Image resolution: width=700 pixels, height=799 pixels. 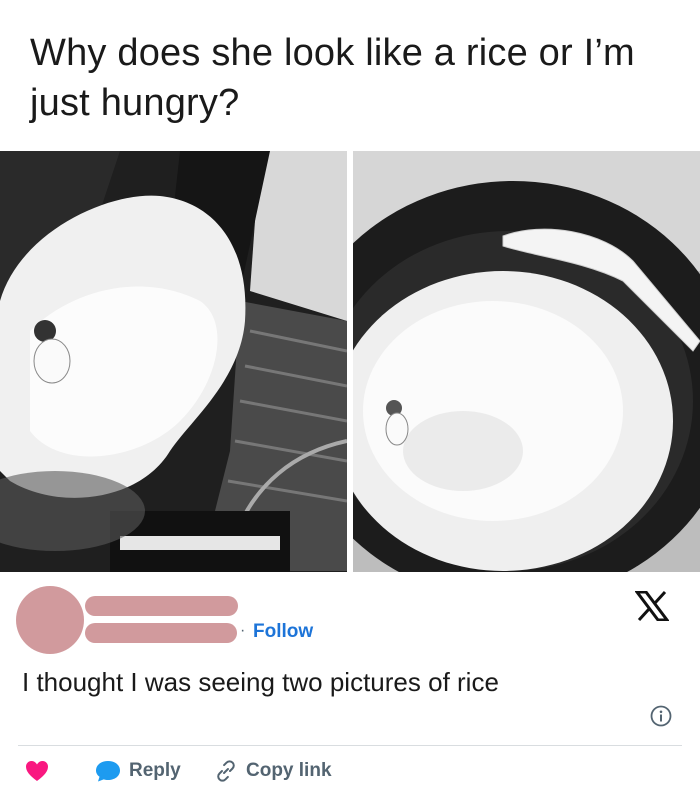 I want to click on x-logo-icon, so click(x=652, y=606).